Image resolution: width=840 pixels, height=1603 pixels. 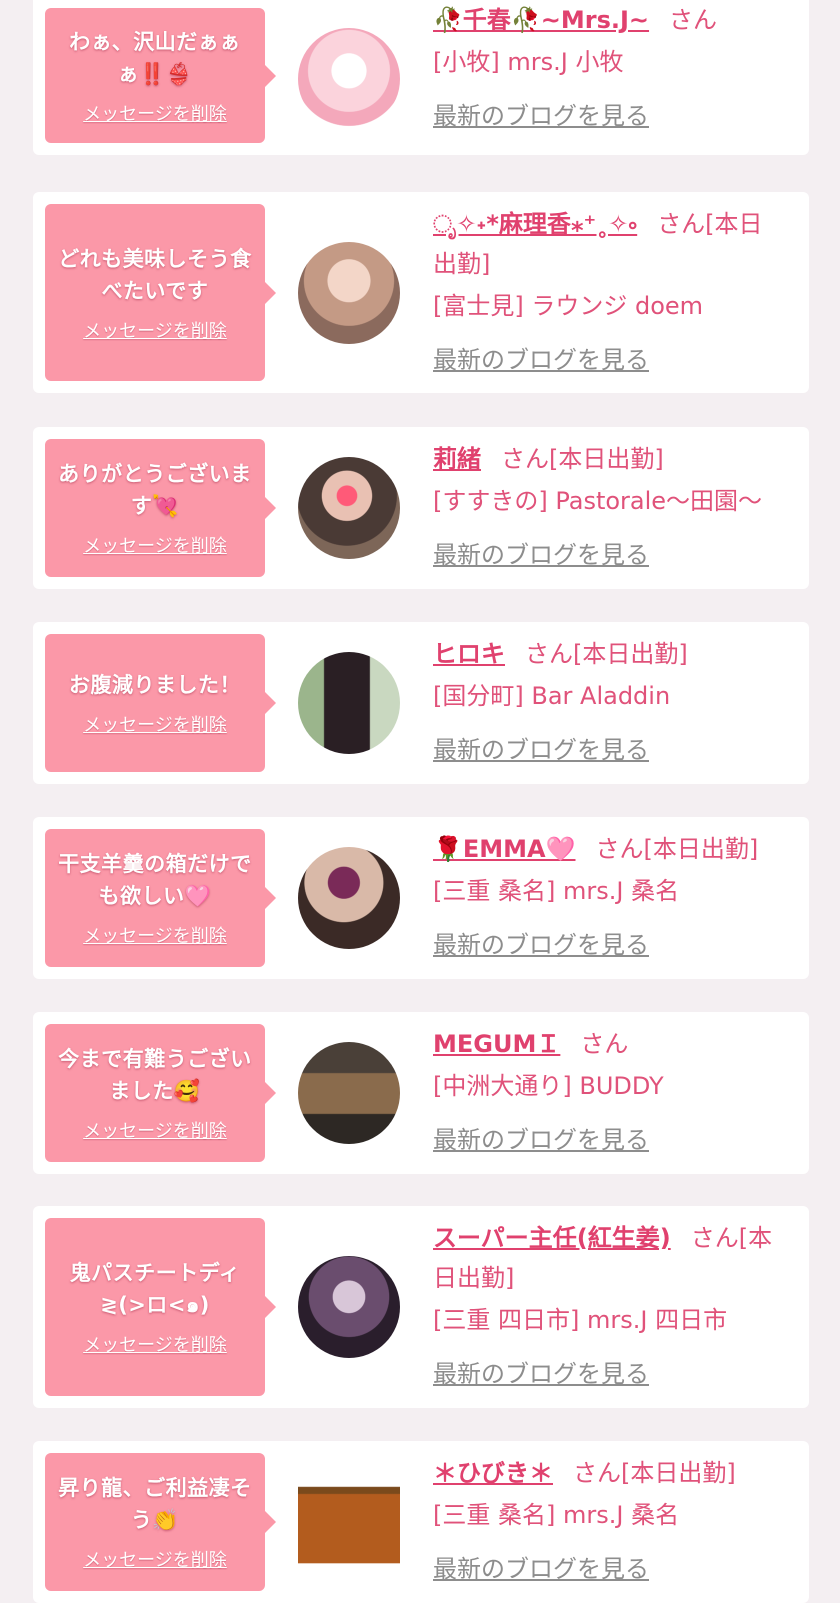 I want to click on shop-label: [小牧] mrs.J 小牧, so click(x=528, y=62).